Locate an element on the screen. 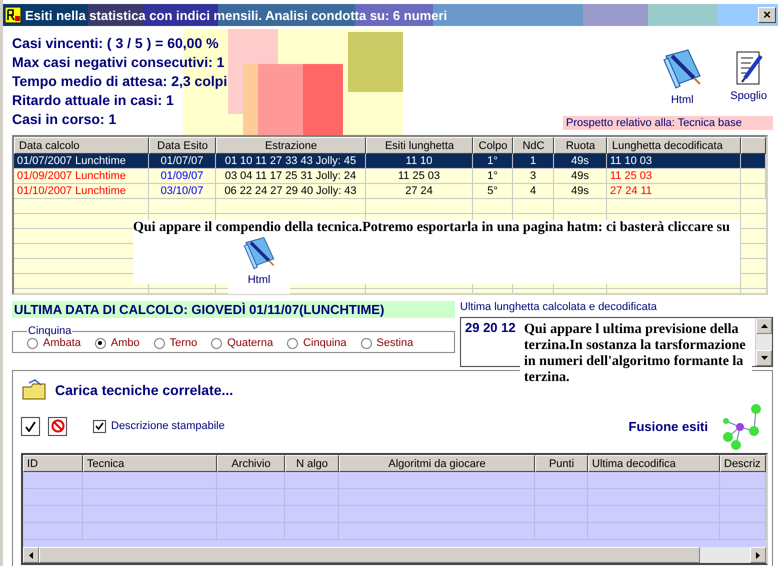 The width and height of the screenshot is (778, 566). grid-cell: 03 04 11 17 25 31 Jolly: 24 is located at coordinates (291, 176).